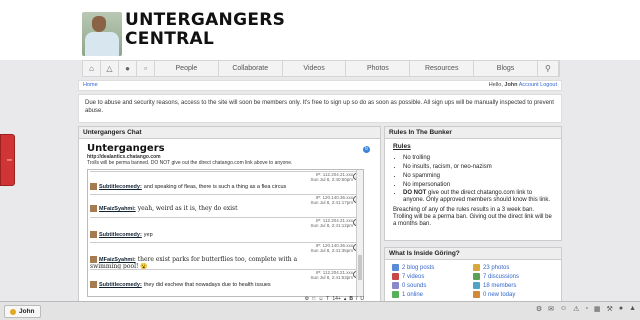 The image size is (640, 320). What do you see at coordinates (478, 176) in the screenshot?
I see `rule-item: No spamming` at bounding box center [478, 176].